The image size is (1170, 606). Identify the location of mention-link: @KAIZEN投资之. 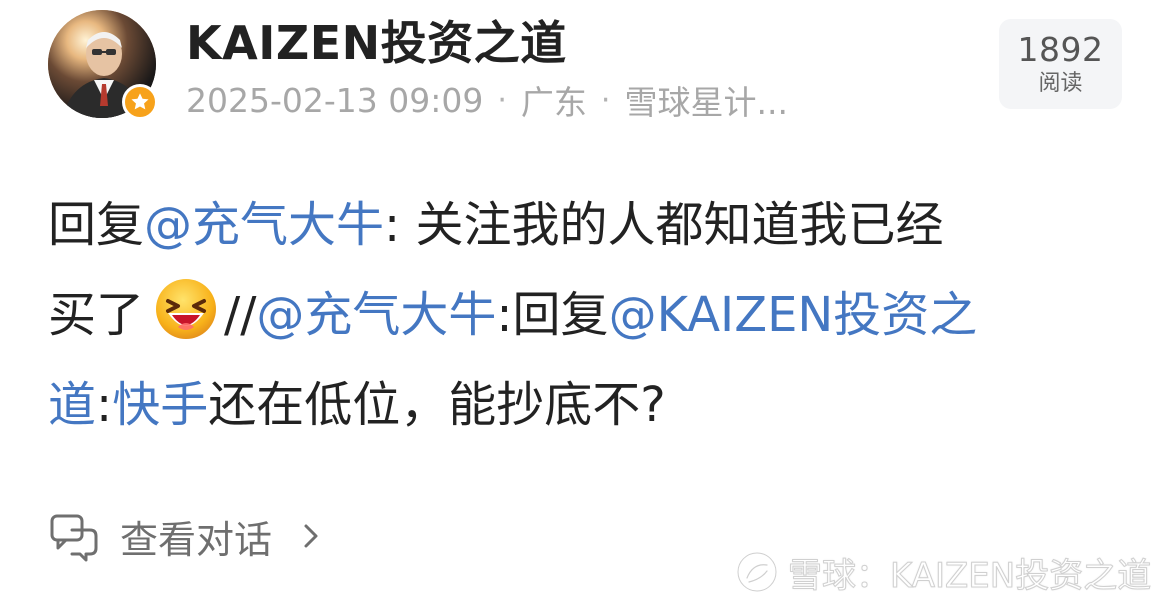
(793, 315).